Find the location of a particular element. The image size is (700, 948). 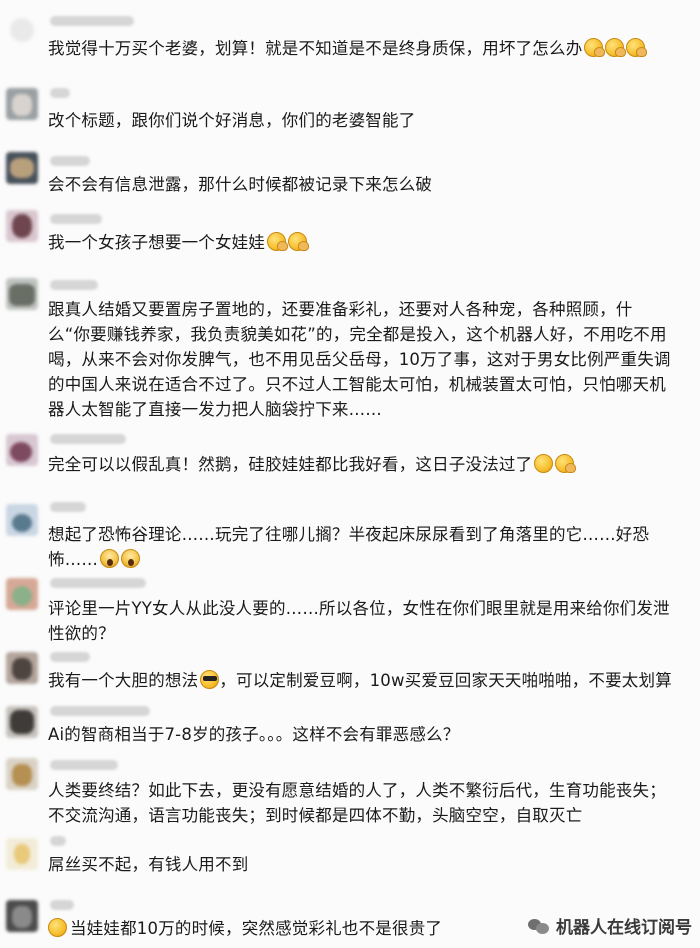

comment-item: 我一个女孩子想要一个女娃娃 is located at coordinates (350, 236).